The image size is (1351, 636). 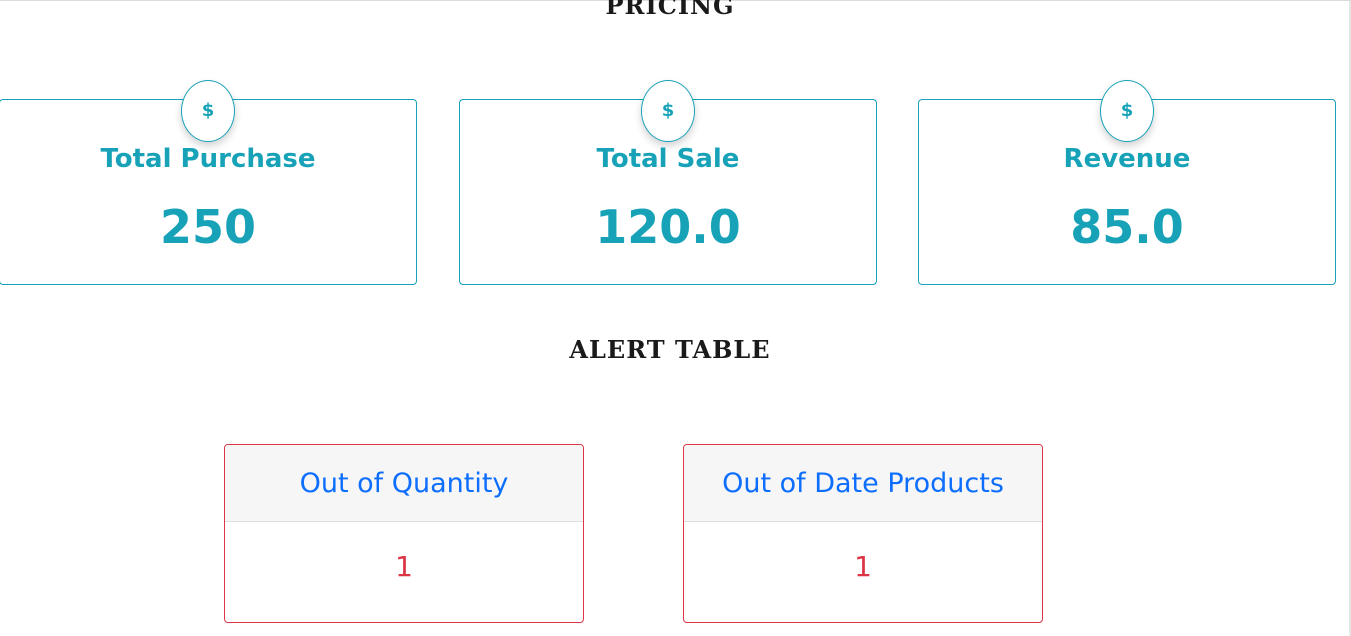 What do you see at coordinates (670, 349) in the screenshot?
I see `alert-table-title: ALERT TABLE` at bounding box center [670, 349].